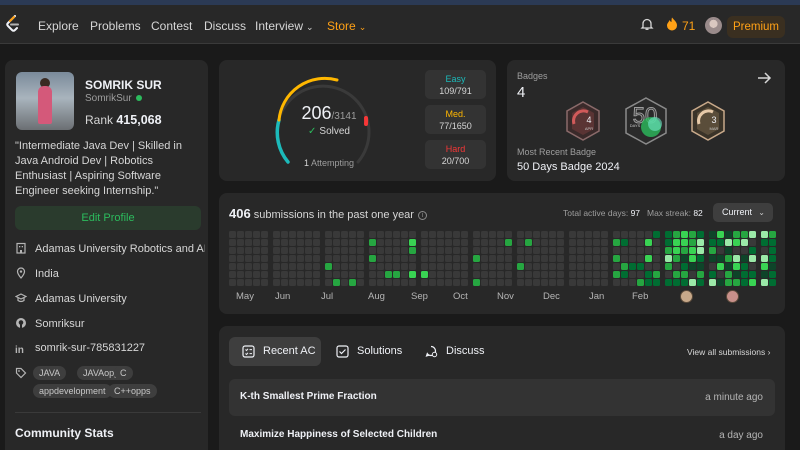 The width and height of the screenshot is (800, 450). Describe the element at coordinates (686, 296) in the screenshot. I see `mar-badge-icon` at that location.